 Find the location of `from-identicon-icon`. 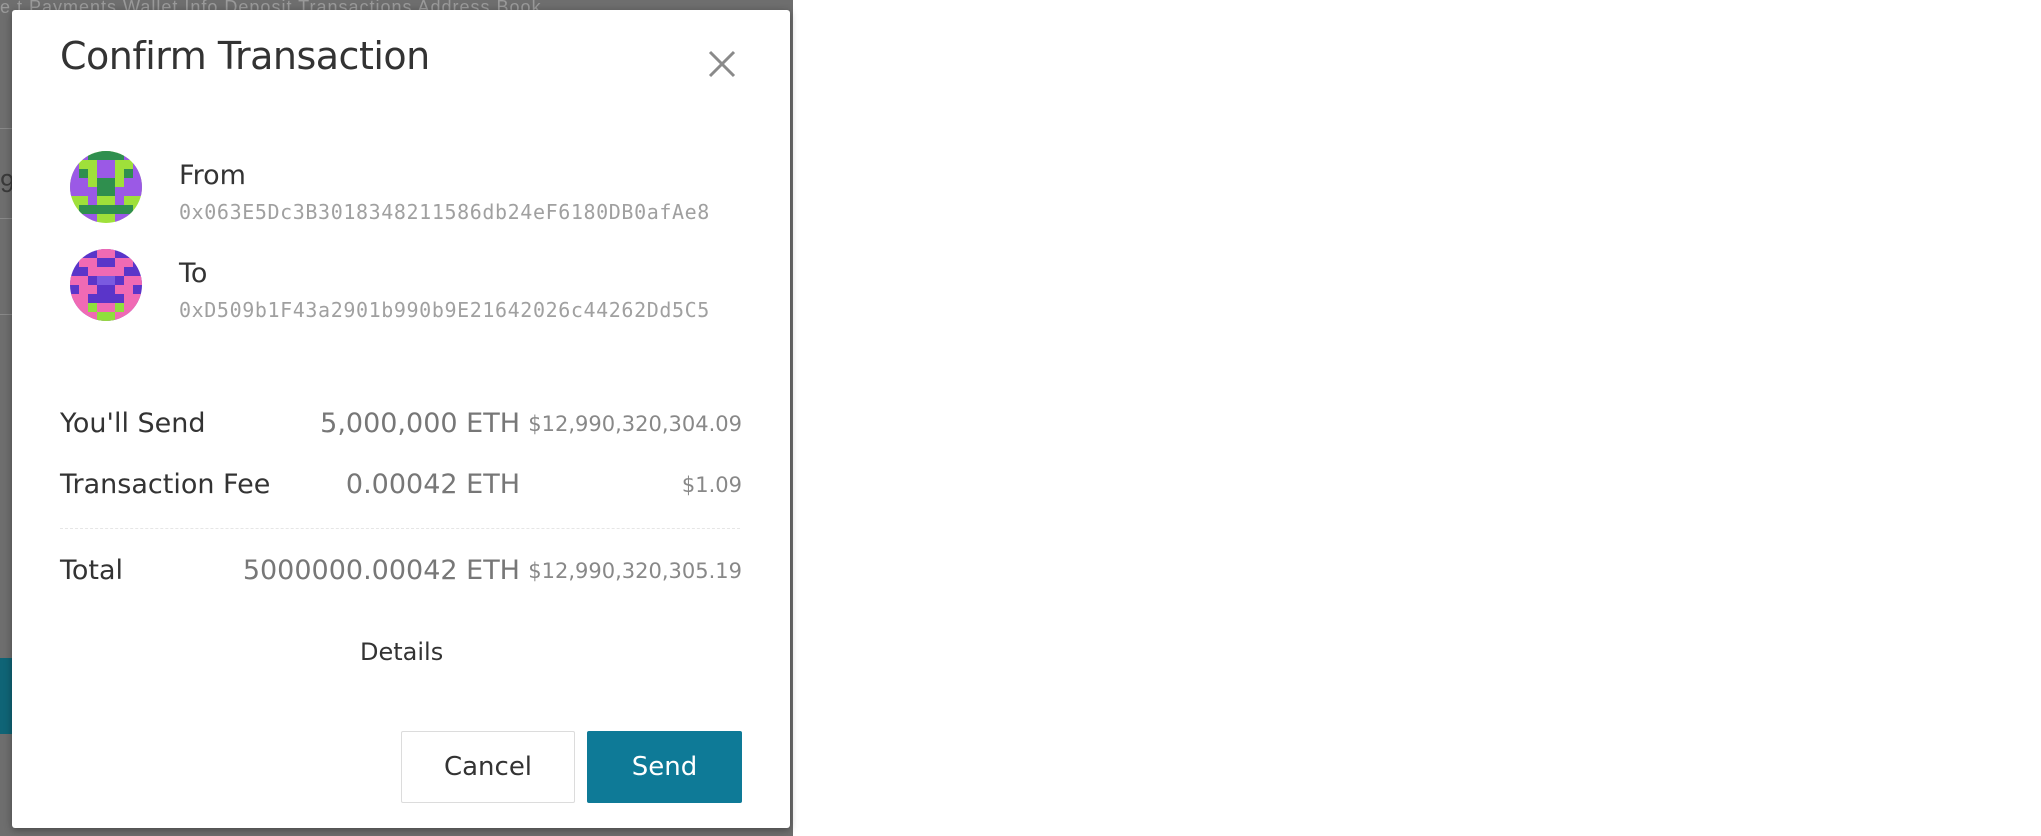

from-identicon-icon is located at coordinates (106, 187).